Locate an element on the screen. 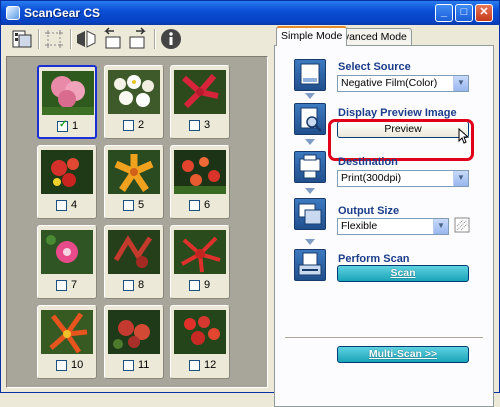 Image resolution: width=500 pixels, height=407 pixels. thumbnail-11: 11 is located at coordinates (134, 342).